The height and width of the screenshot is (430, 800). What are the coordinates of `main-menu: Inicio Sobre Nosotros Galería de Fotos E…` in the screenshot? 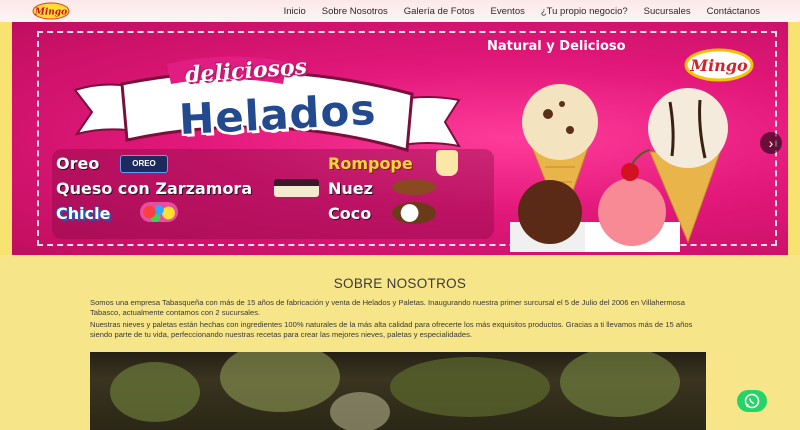 It's located at (522, 11).